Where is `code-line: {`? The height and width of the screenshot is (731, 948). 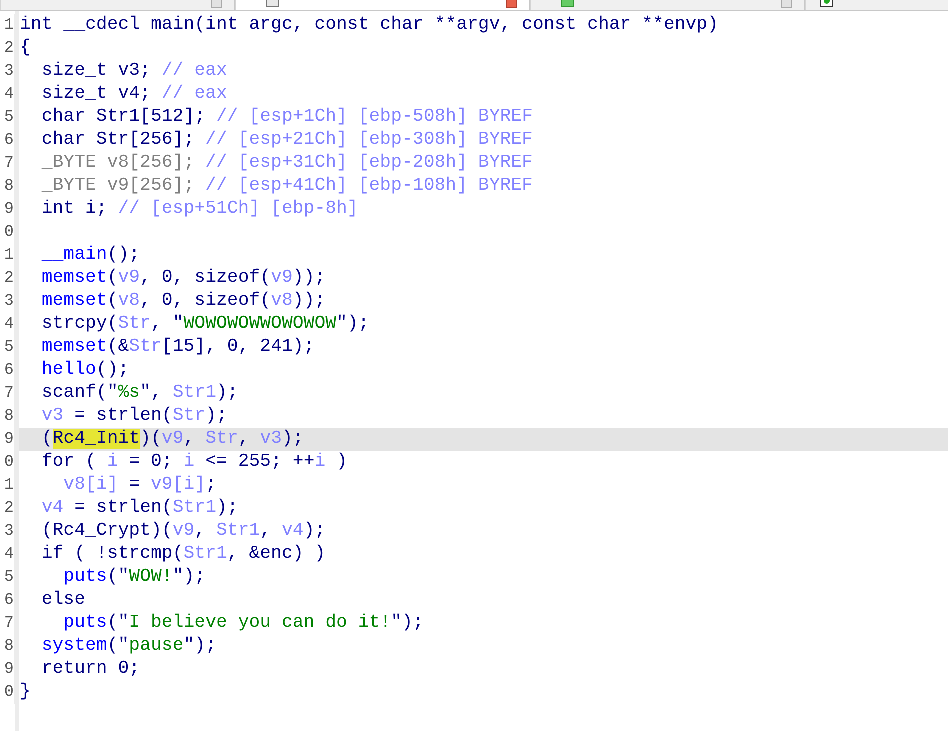
code-line: { is located at coordinates (25, 48).